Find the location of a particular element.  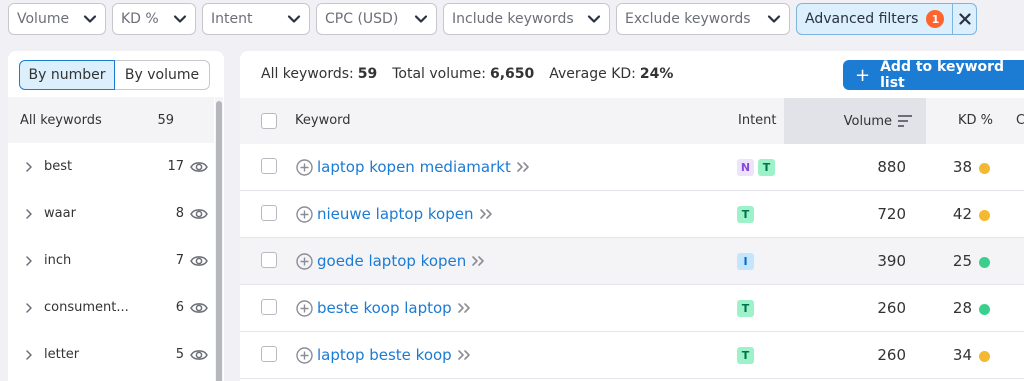

keyword-group-name: inch is located at coordinates (58, 260).